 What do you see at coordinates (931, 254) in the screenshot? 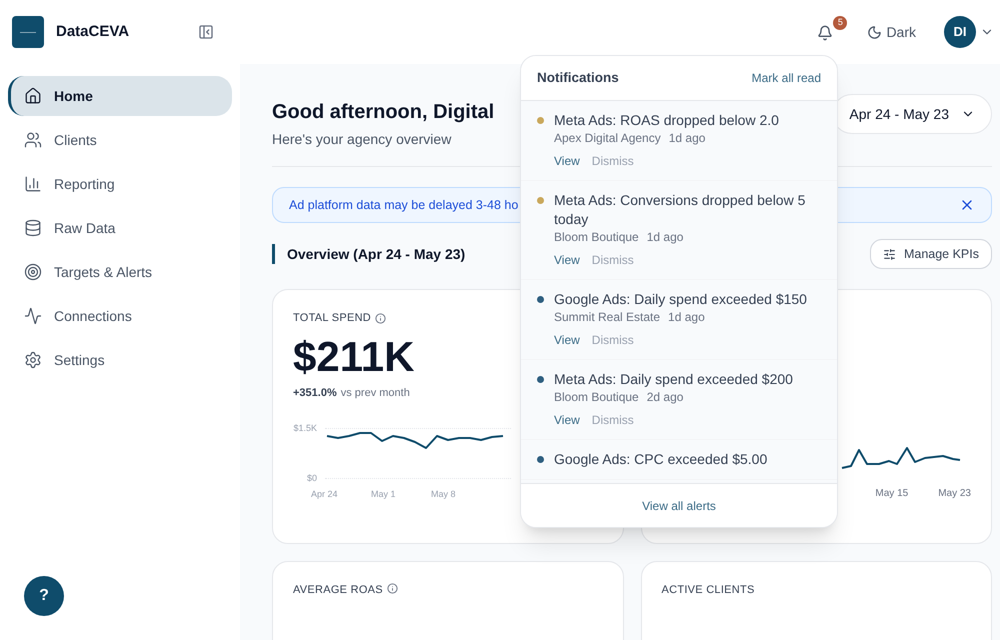
I see `manage-kpis-button: Manage KPIs` at bounding box center [931, 254].